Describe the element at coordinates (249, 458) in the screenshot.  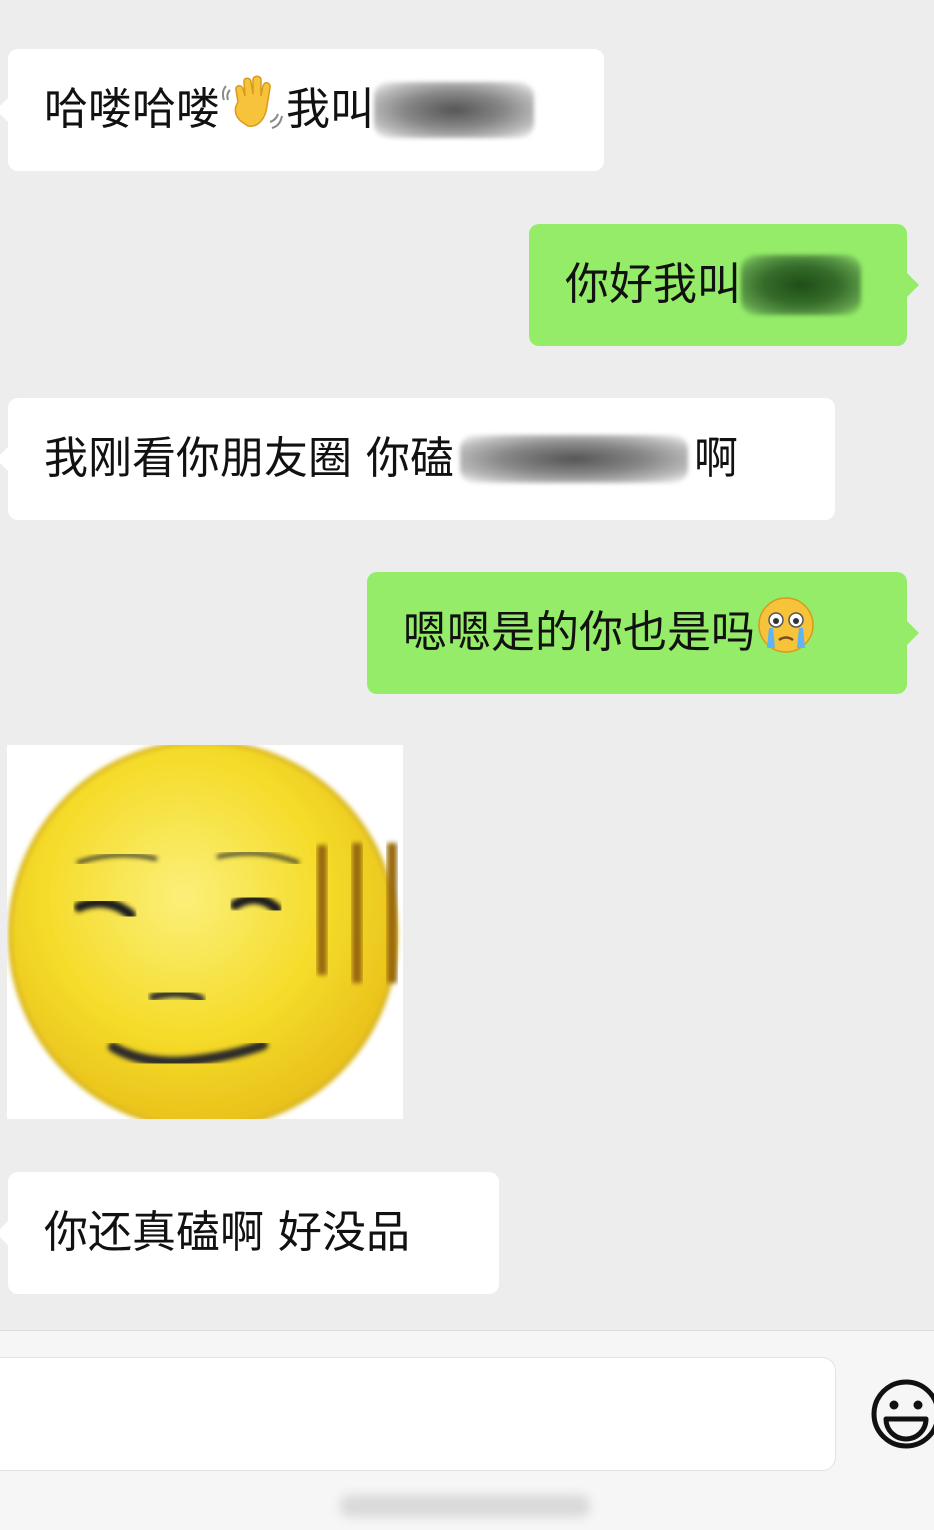
I see `message-text: 我刚看你朋友圈 你磕` at that location.